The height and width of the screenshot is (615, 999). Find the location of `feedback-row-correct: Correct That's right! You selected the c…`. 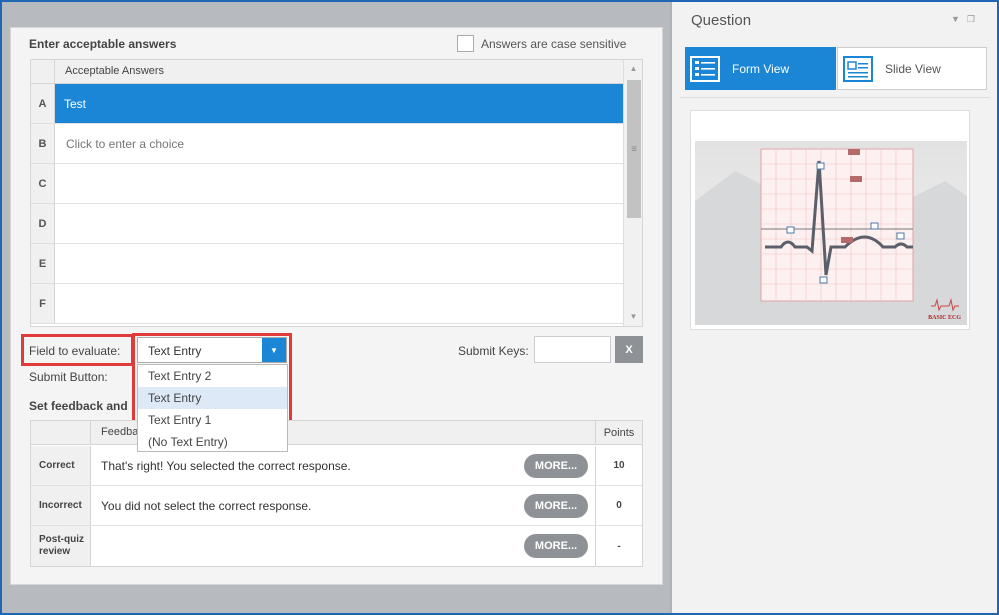

feedback-row-correct: Correct That's right! You selected the c… is located at coordinates (336, 466).